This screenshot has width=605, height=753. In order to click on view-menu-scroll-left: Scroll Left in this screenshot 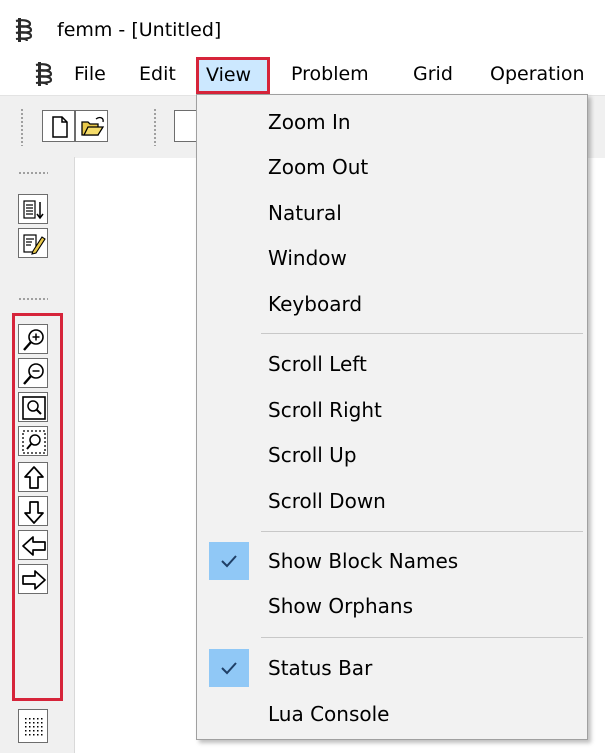, I will do `click(392, 364)`.